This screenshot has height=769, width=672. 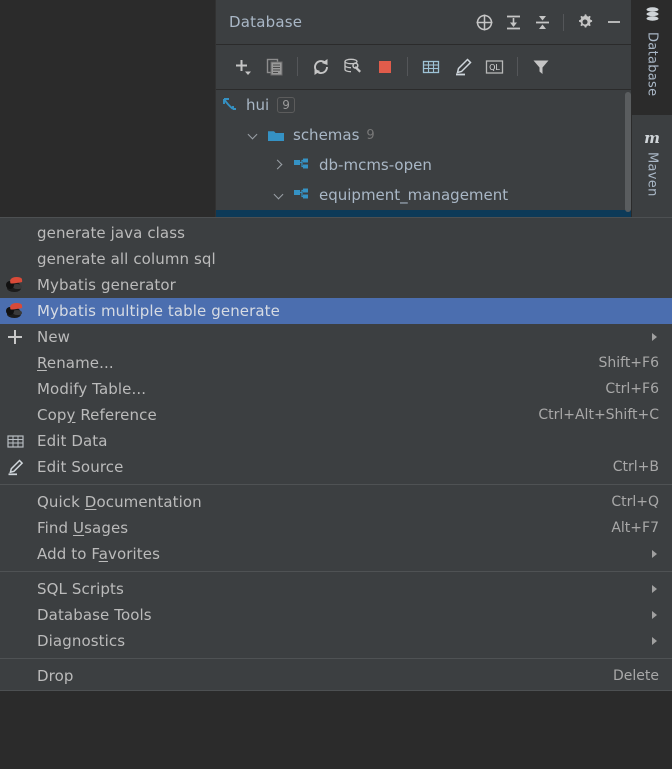 What do you see at coordinates (72, 441) in the screenshot?
I see `menu-item-label: Edit Data` at bounding box center [72, 441].